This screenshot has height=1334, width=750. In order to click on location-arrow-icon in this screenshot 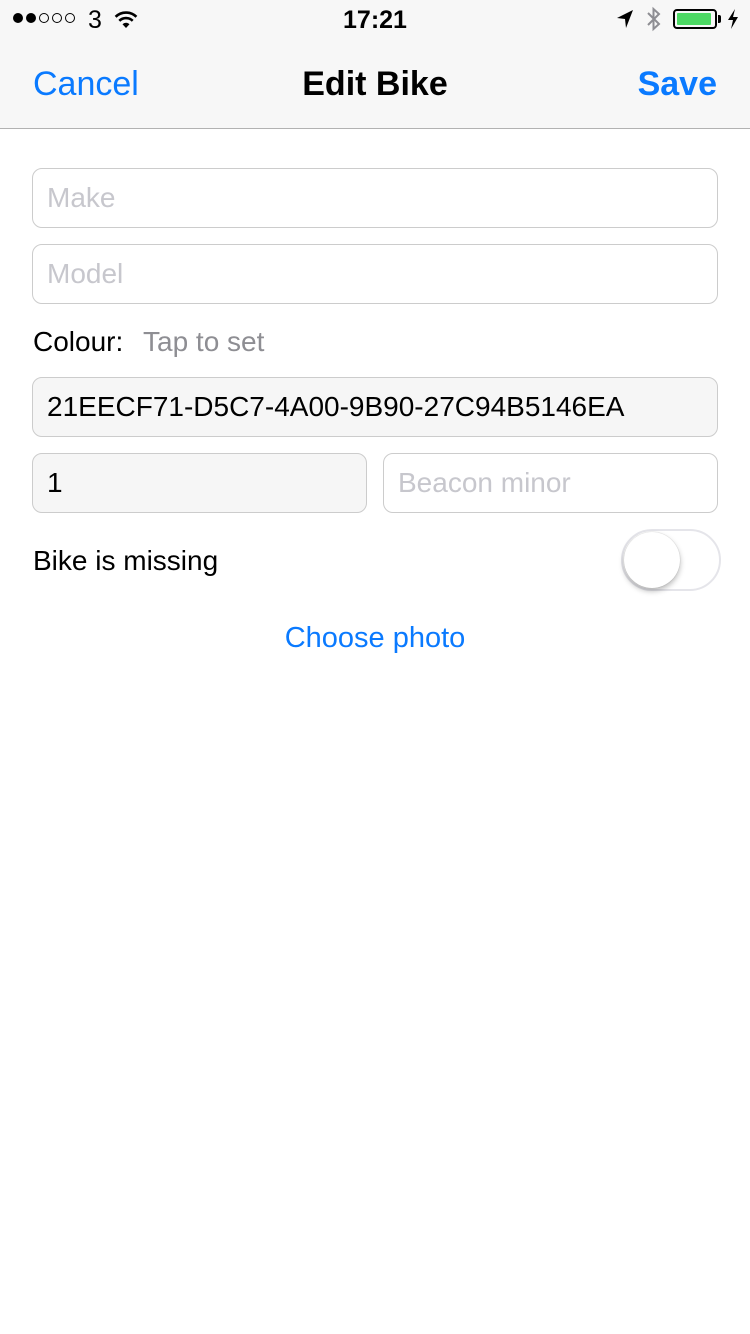, I will do `click(625, 21)`.